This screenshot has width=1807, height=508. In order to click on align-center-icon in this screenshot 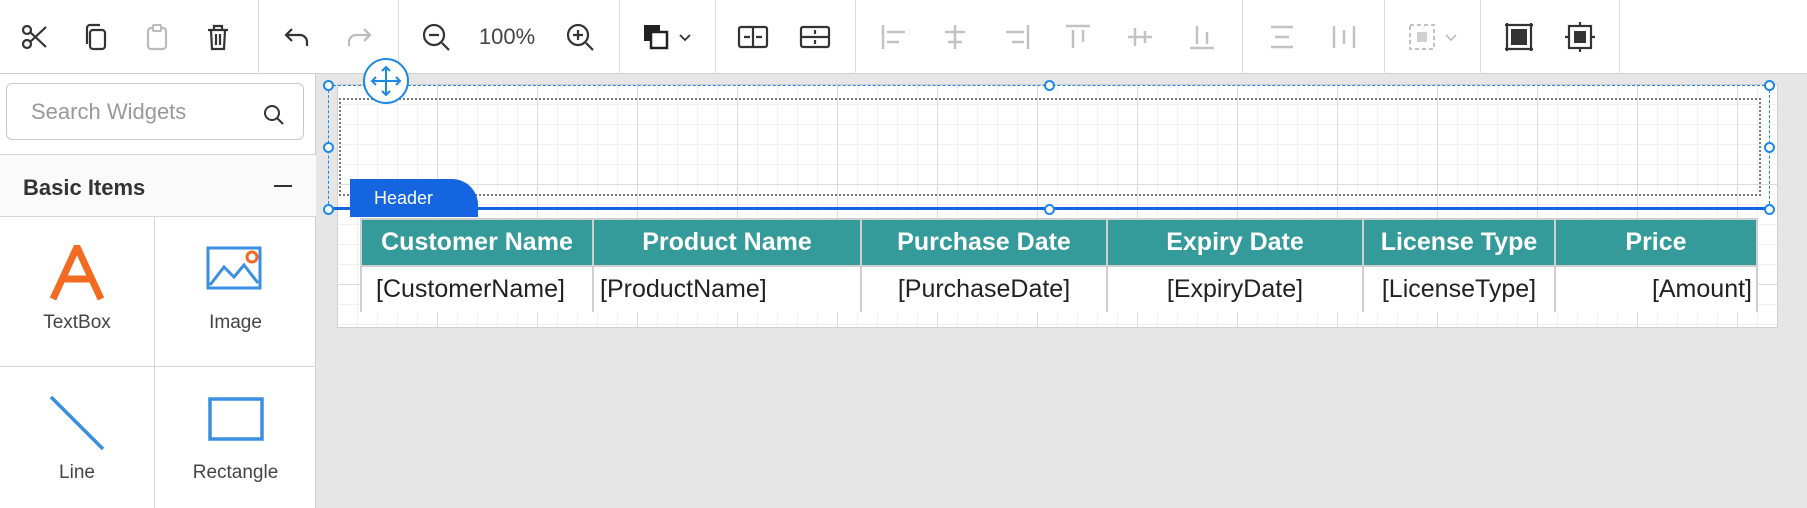, I will do `click(955, 37)`.